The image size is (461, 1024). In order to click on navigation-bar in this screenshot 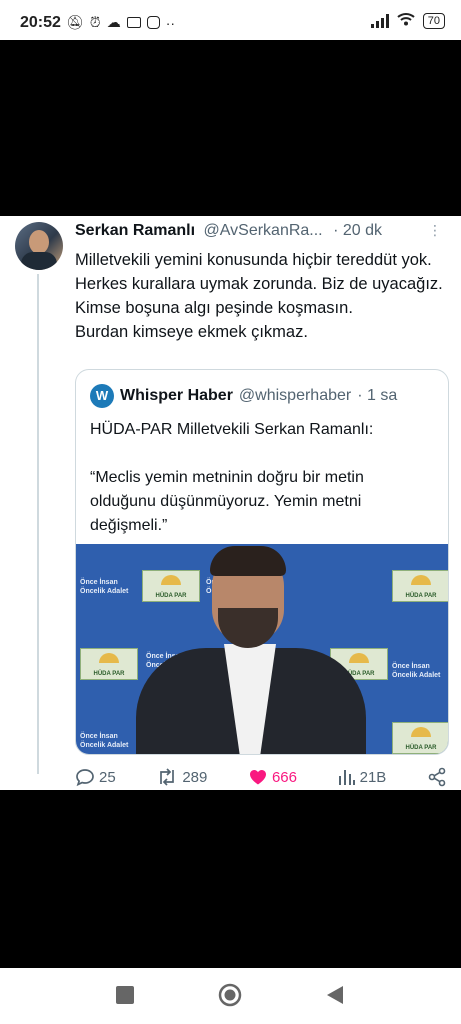, I will do `click(230, 996)`.